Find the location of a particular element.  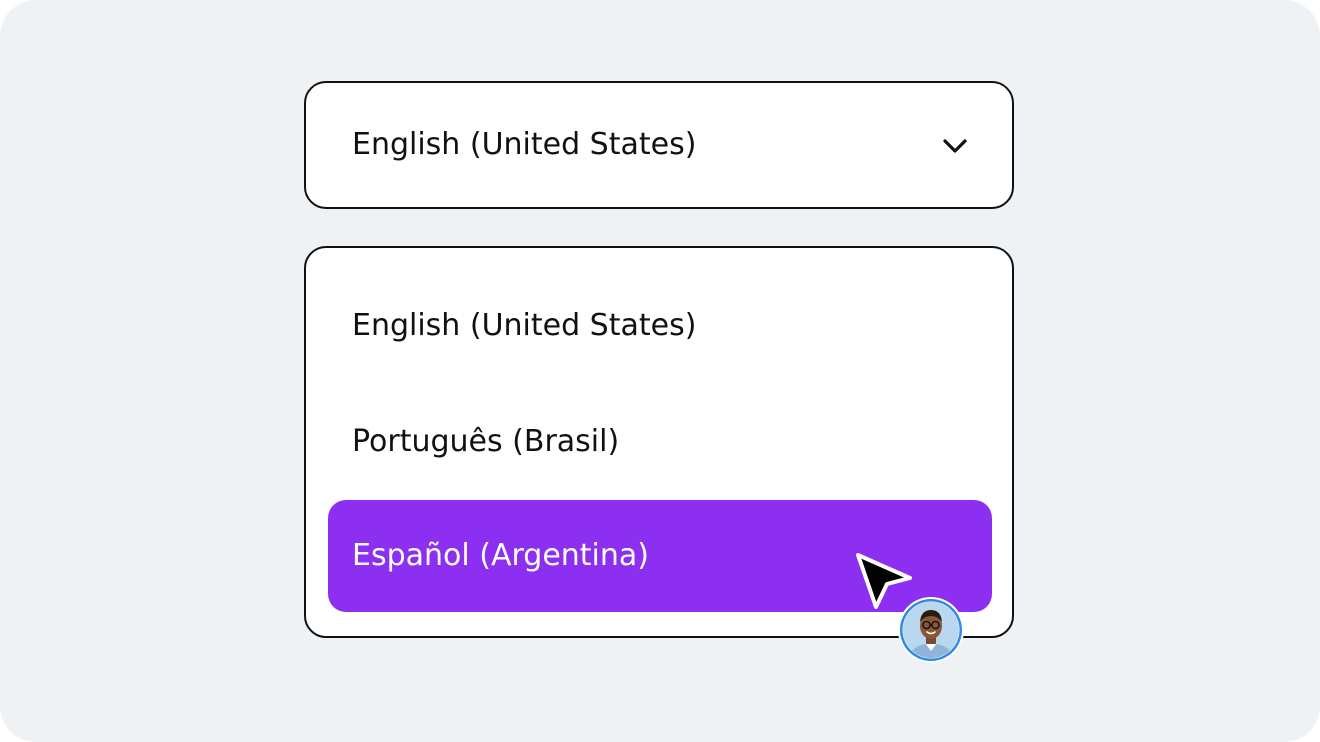

chevron-down-icon is located at coordinates (955, 146).